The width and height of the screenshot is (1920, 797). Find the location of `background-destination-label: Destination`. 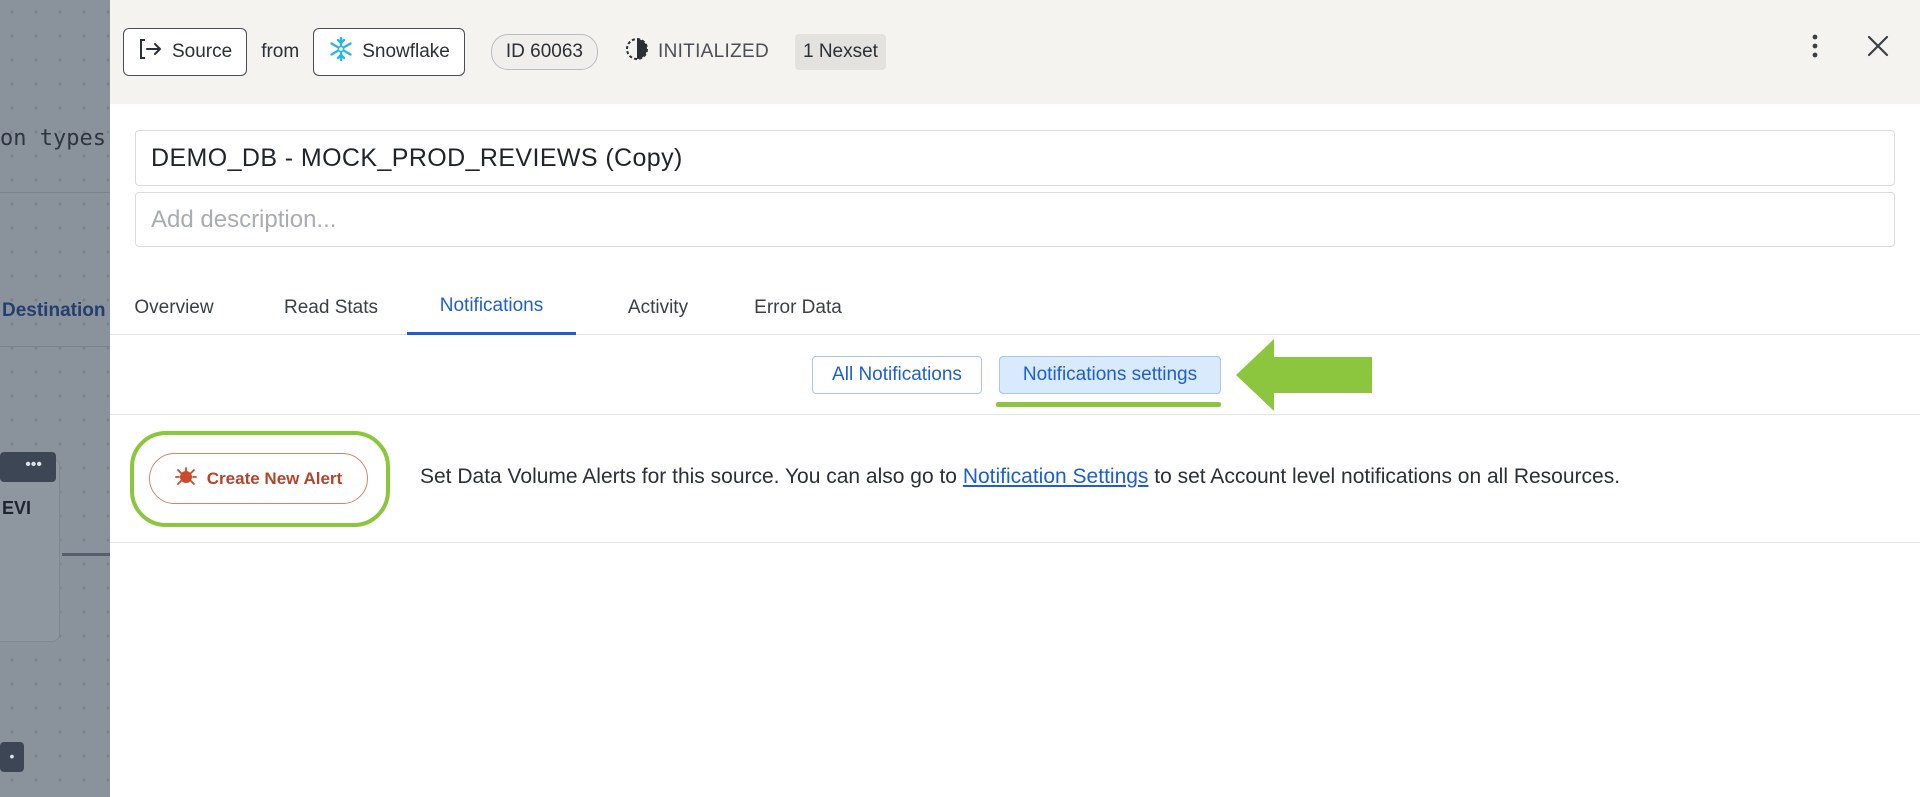

background-destination-label: Destination is located at coordinates (54, 310).